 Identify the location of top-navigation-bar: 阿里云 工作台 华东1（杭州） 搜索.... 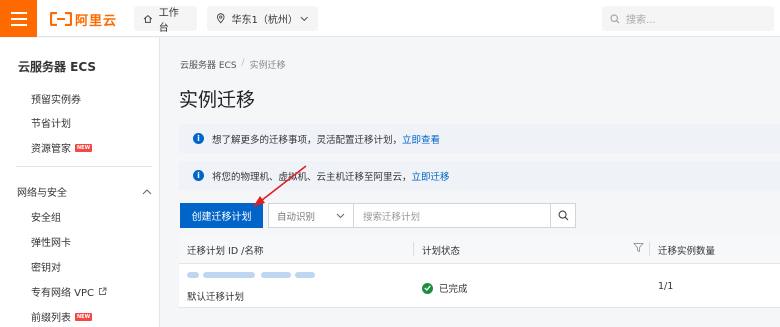
(390, 18).